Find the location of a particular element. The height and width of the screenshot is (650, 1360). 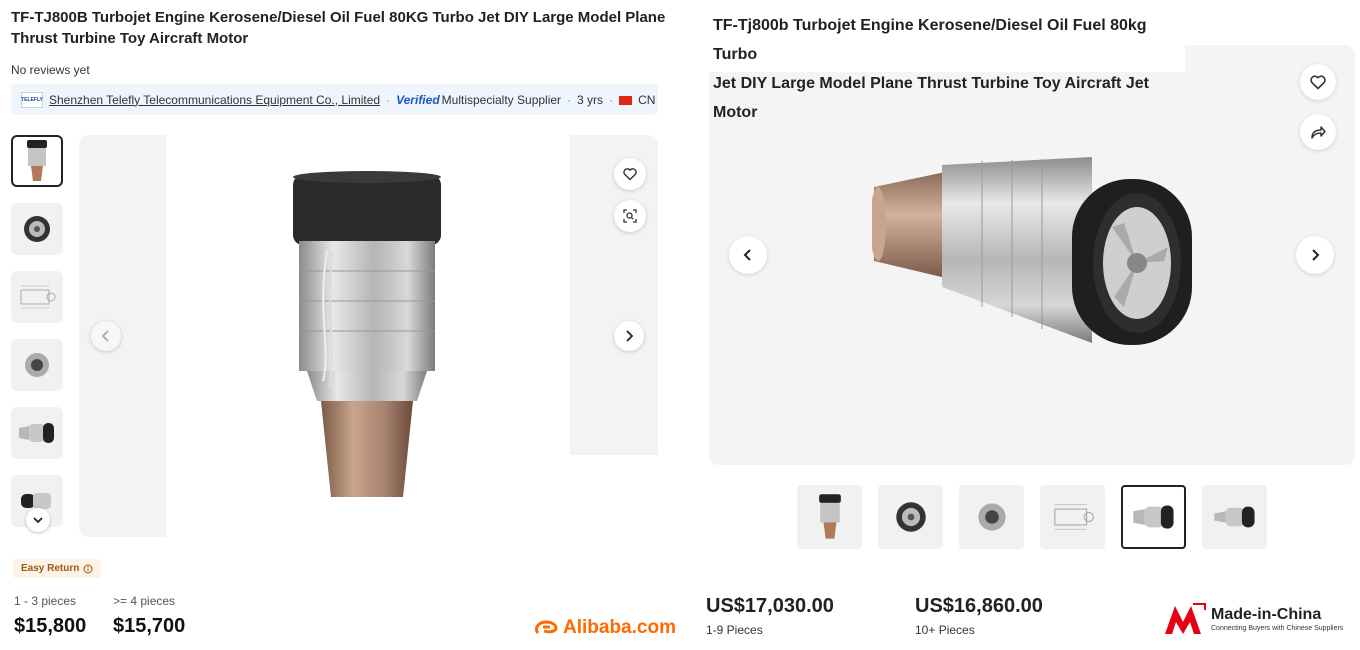

made-in-china-tagline: Connecting Buyers with Chinese Suppliers is located at coordinates (1277, 628).